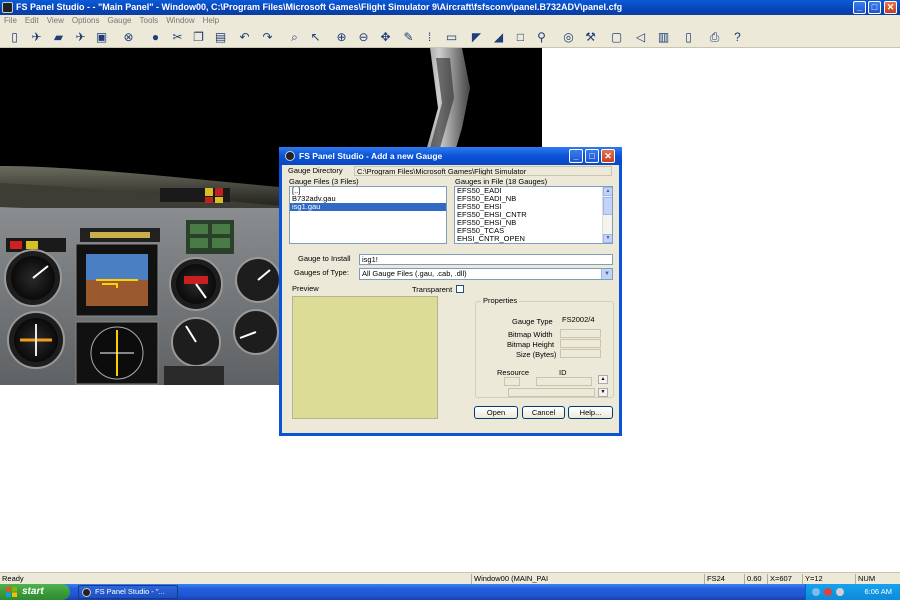 The height and width of the screenshot is (600, 900). Describe the element at coordinates (498, 37) in the screenshot. I see `needle-icon: ◢` at that location.